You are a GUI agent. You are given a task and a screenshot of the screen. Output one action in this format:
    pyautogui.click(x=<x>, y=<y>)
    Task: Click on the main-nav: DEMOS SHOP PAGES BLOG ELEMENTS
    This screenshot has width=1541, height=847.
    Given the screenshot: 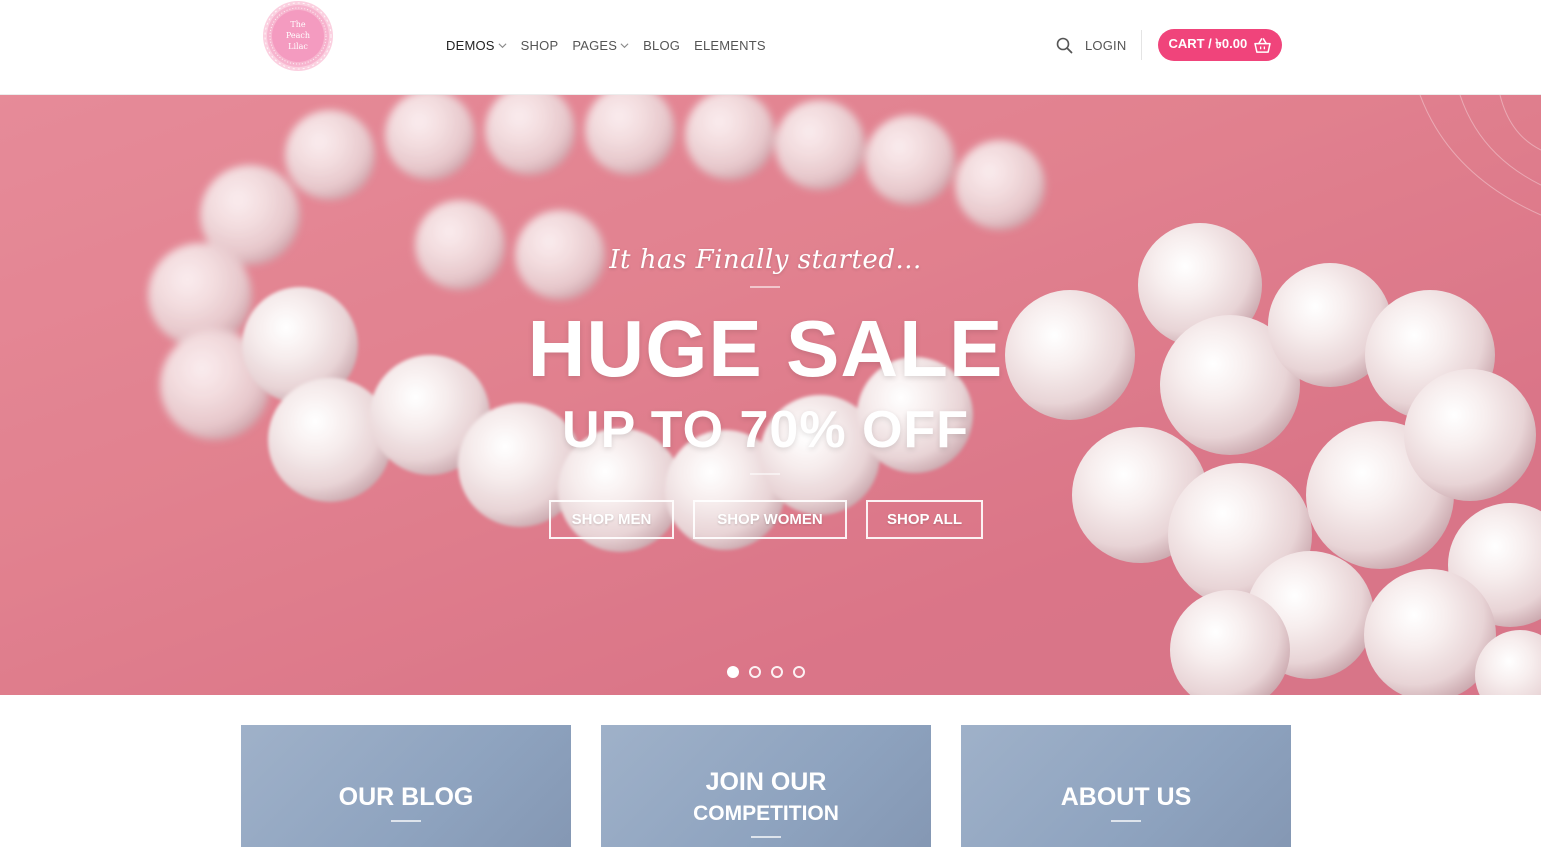 What is the action you would take?
    pyautogui.click(x=613, y=45)
    